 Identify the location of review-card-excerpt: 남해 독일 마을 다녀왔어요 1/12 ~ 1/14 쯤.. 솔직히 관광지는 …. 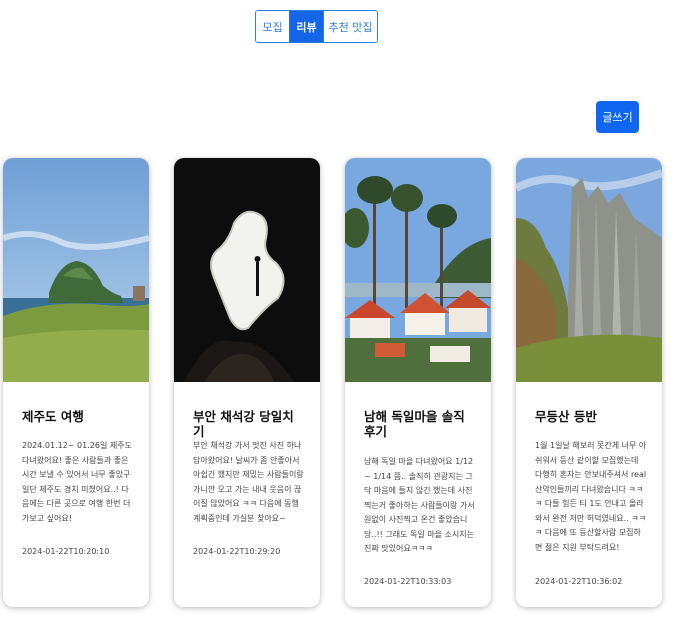
(419, 505).